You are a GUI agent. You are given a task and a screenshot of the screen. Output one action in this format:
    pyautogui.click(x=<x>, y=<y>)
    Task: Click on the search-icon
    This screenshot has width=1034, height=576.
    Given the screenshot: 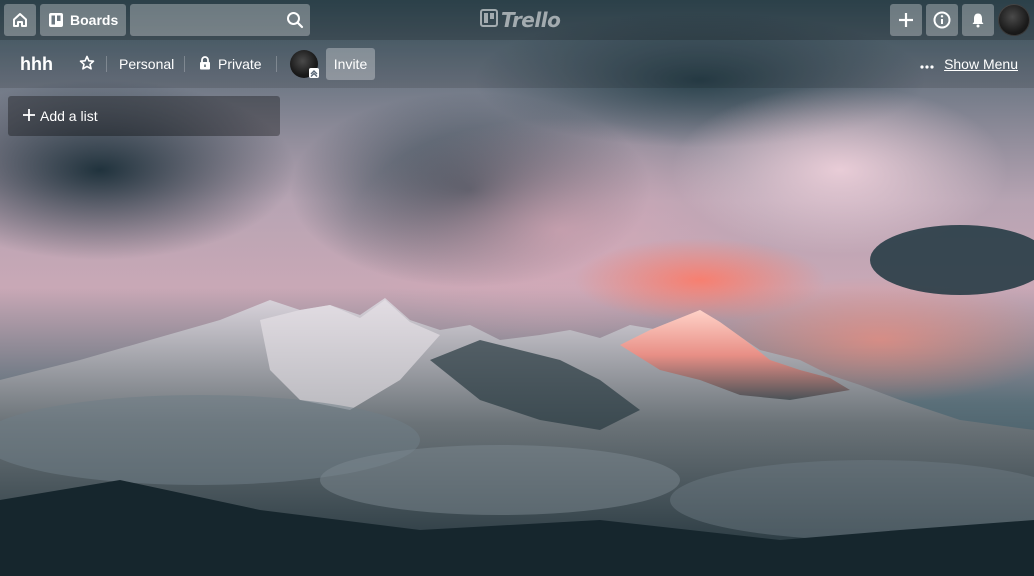 What is the action you would take?
    pyautogui.click(x=295, y=22)
    